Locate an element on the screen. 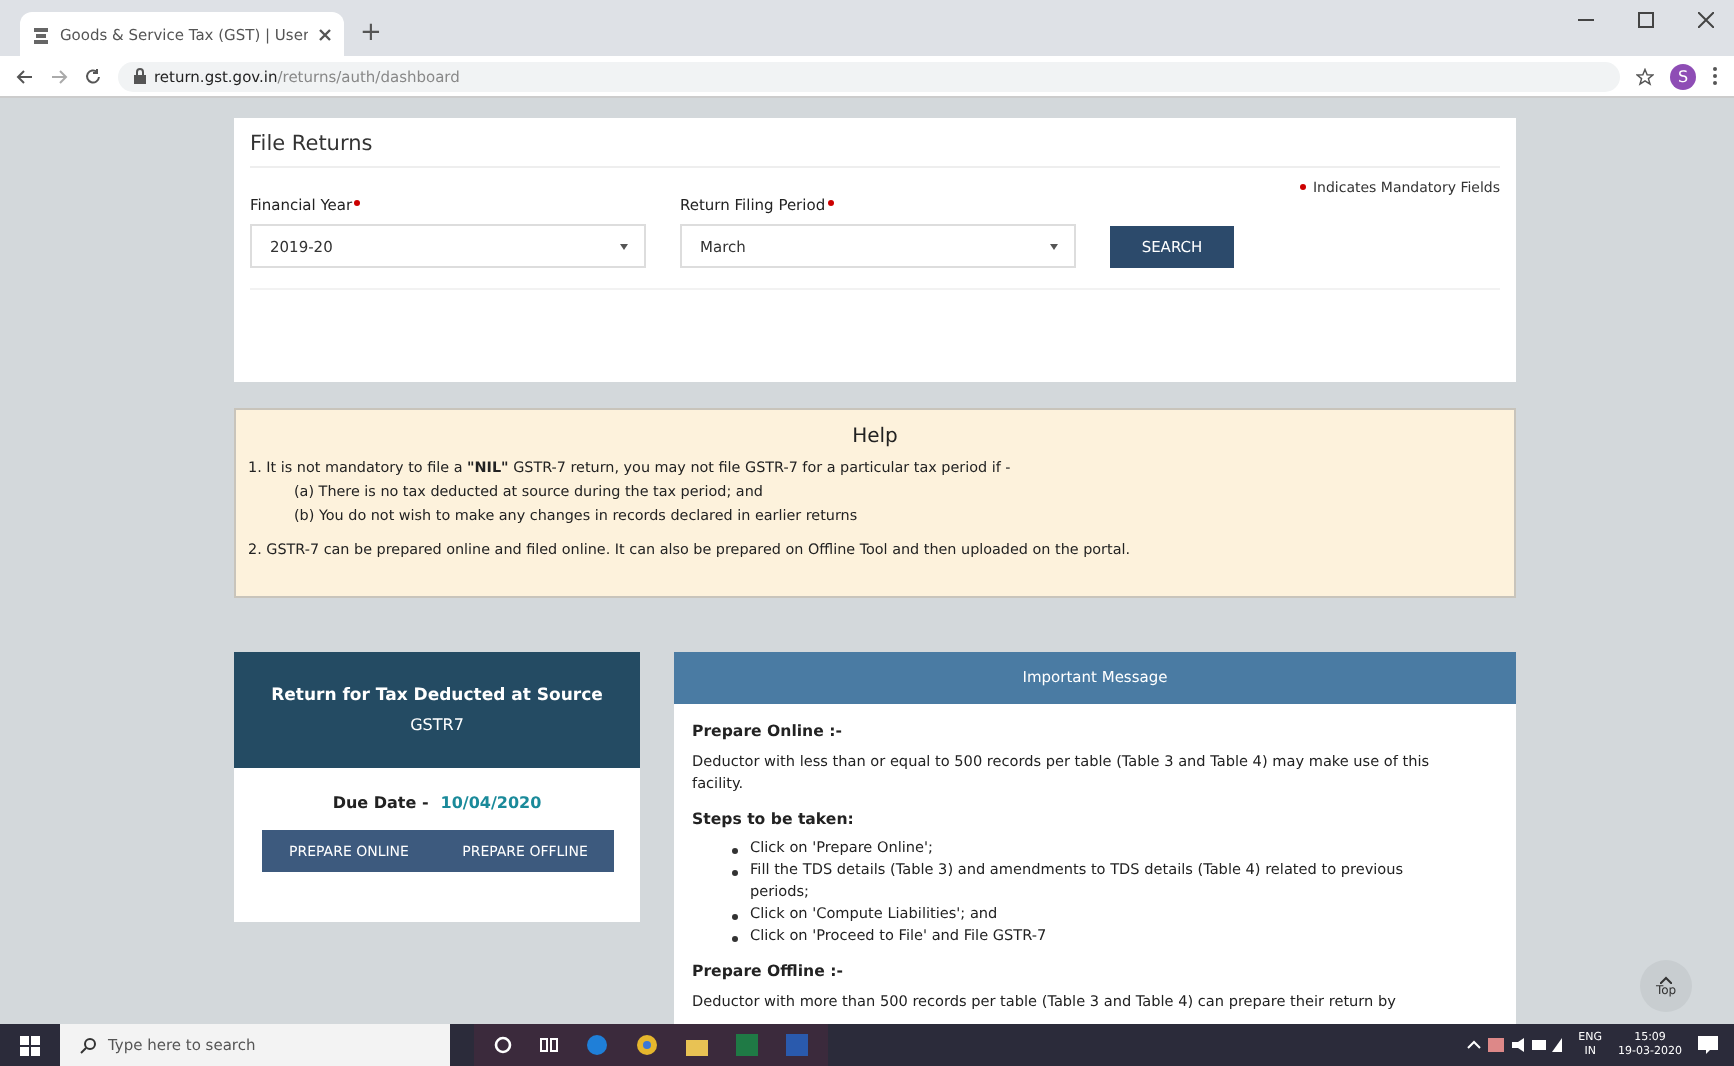  profile-avatar: S is located at coordinates (1683, 76).